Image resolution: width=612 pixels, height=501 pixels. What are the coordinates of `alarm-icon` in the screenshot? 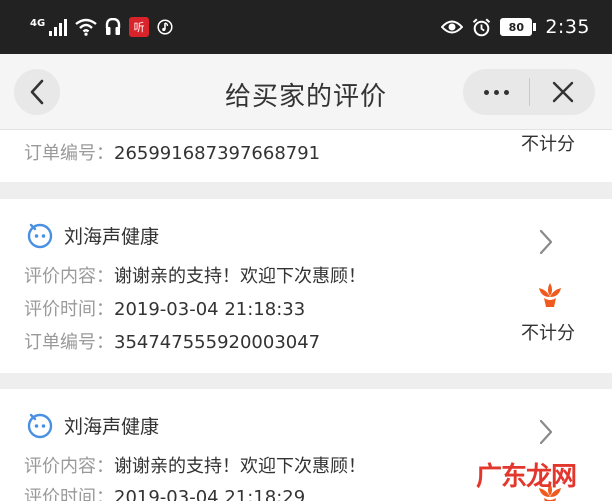 It's located at (482, 26).